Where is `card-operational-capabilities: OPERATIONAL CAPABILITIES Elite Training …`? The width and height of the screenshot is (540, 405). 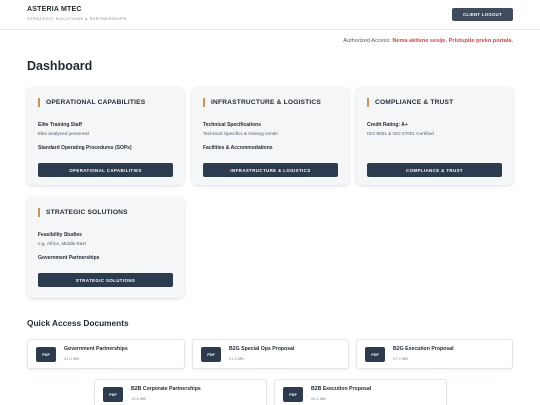
card-operational-capabilities: OPERATIONAL CAPABILITIES Elite Training … is located at coordinates (105, 136).